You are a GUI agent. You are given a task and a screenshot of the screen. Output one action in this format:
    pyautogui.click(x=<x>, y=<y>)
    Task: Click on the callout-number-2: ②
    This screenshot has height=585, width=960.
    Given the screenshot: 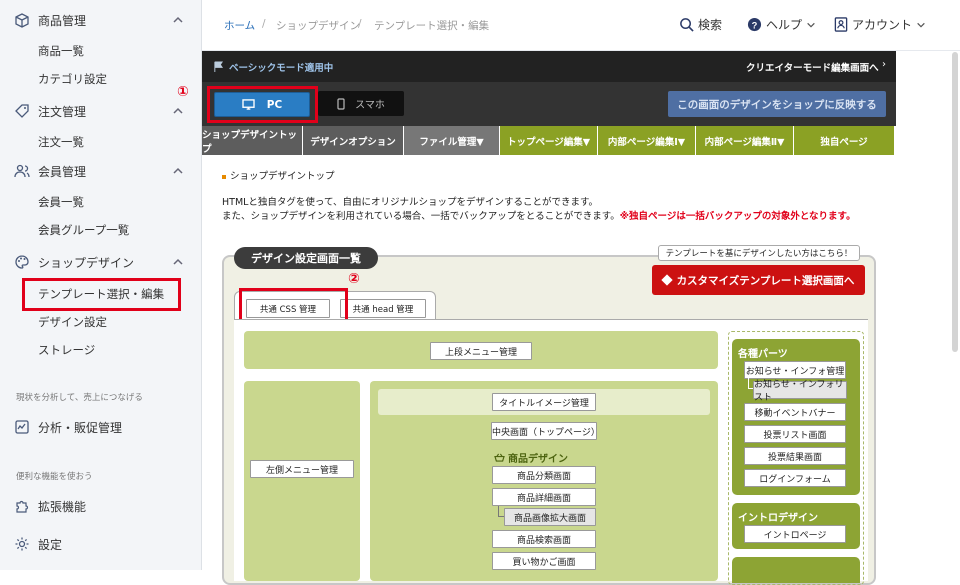 What is the action you would take?
    pyautogui.click(x=354, y=279)
    